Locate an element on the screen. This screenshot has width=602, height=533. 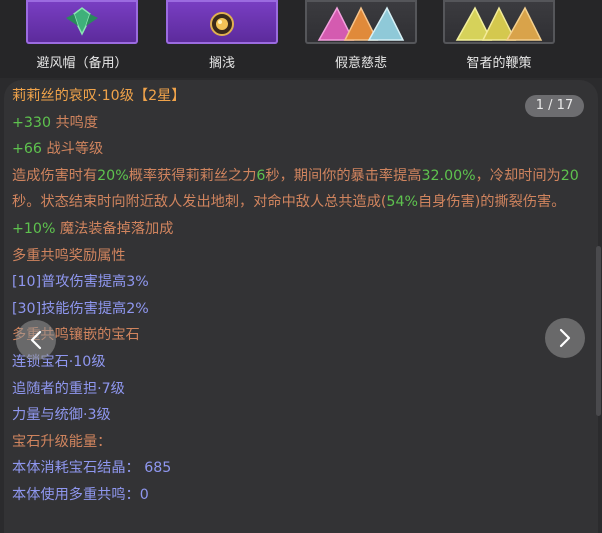
multi-bonus-item: [30]技能伤害提高2% is located at coordinates (80, 308).